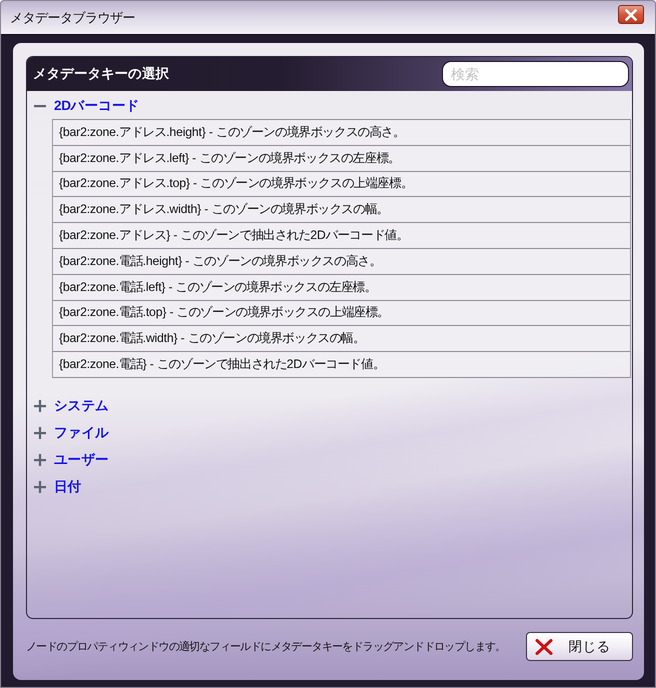  Describe the element at coordinates (68, 487) in the screenshot. I see `tree-node: 日付` at that location.